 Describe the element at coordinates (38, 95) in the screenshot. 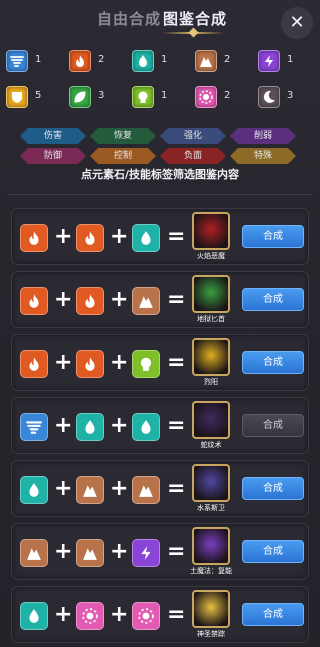

I see `element-count: 5` at that location.